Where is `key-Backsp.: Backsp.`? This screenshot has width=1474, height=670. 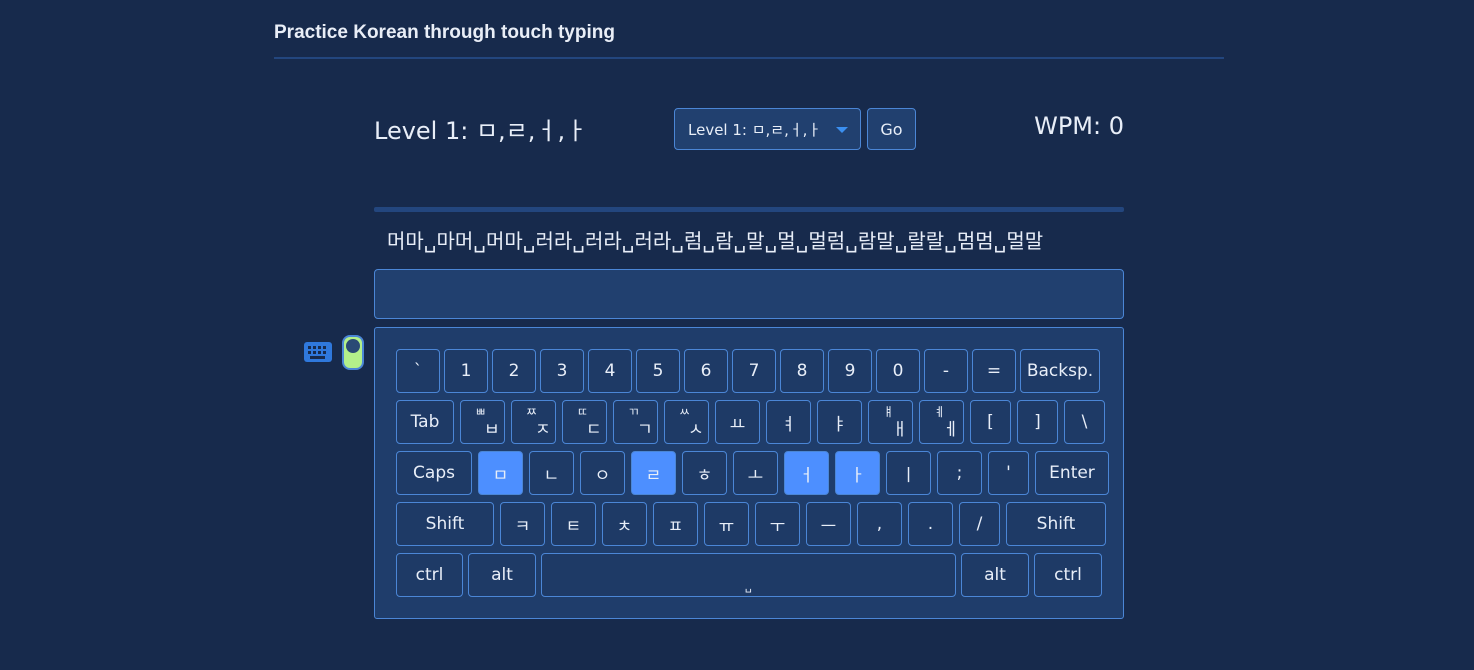 key-Backsp.: Backsp. is located at coordinates (1060, 371).